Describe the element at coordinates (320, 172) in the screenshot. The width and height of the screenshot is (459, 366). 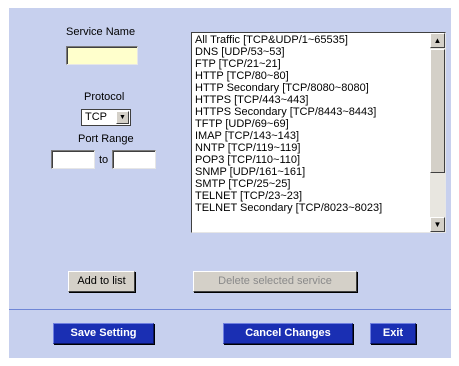
I see `list-item: SNMP [UDP/161~161]` at that location.